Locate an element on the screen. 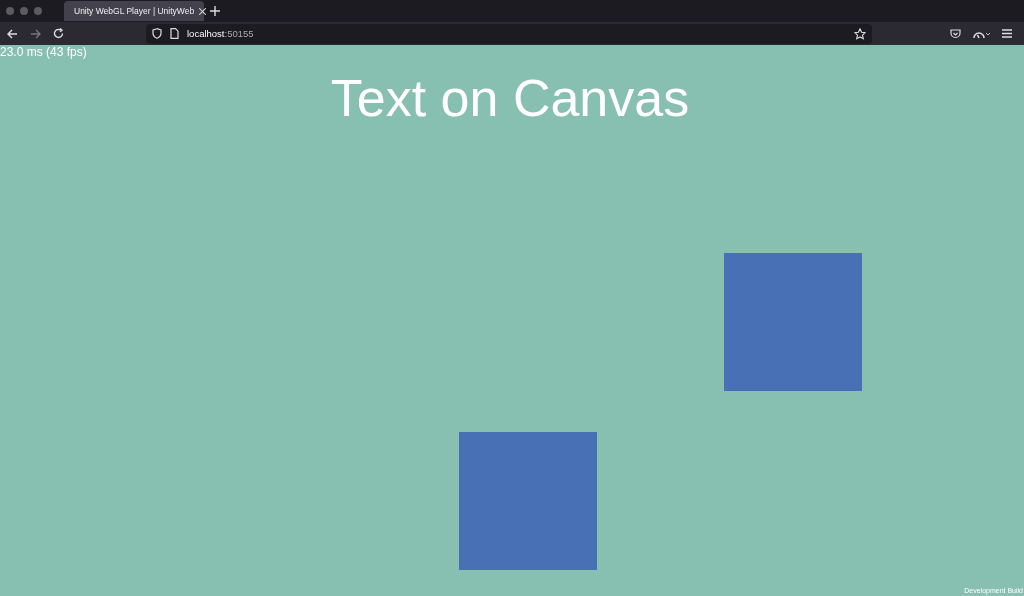 Image resolution: width=1024 pixels, height=596 pixels. canvas-title: Text on Canvas is located at coordinates (510, 98).